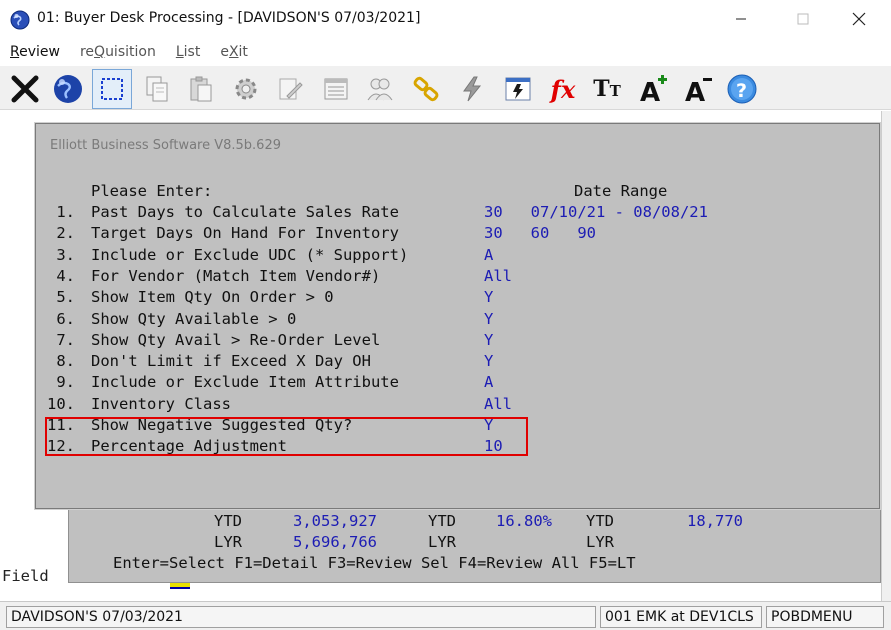  I want to click on globe-app-icon, so click(20, 20).